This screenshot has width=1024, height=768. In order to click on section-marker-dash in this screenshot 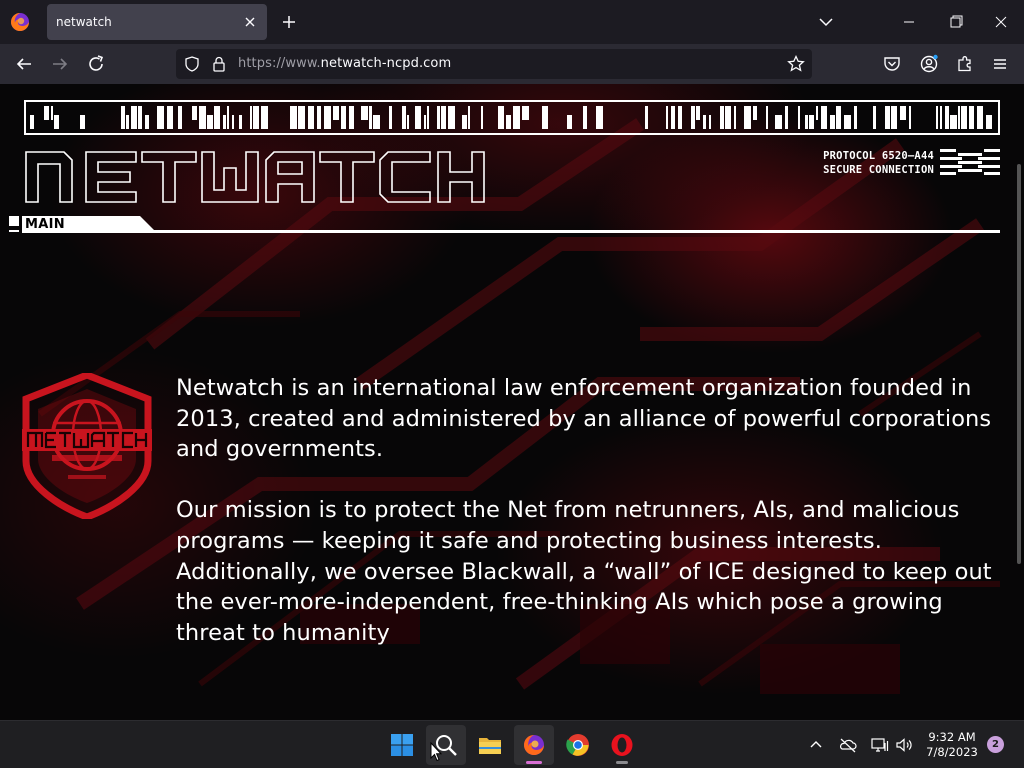, I will do `click(14, 231)`.